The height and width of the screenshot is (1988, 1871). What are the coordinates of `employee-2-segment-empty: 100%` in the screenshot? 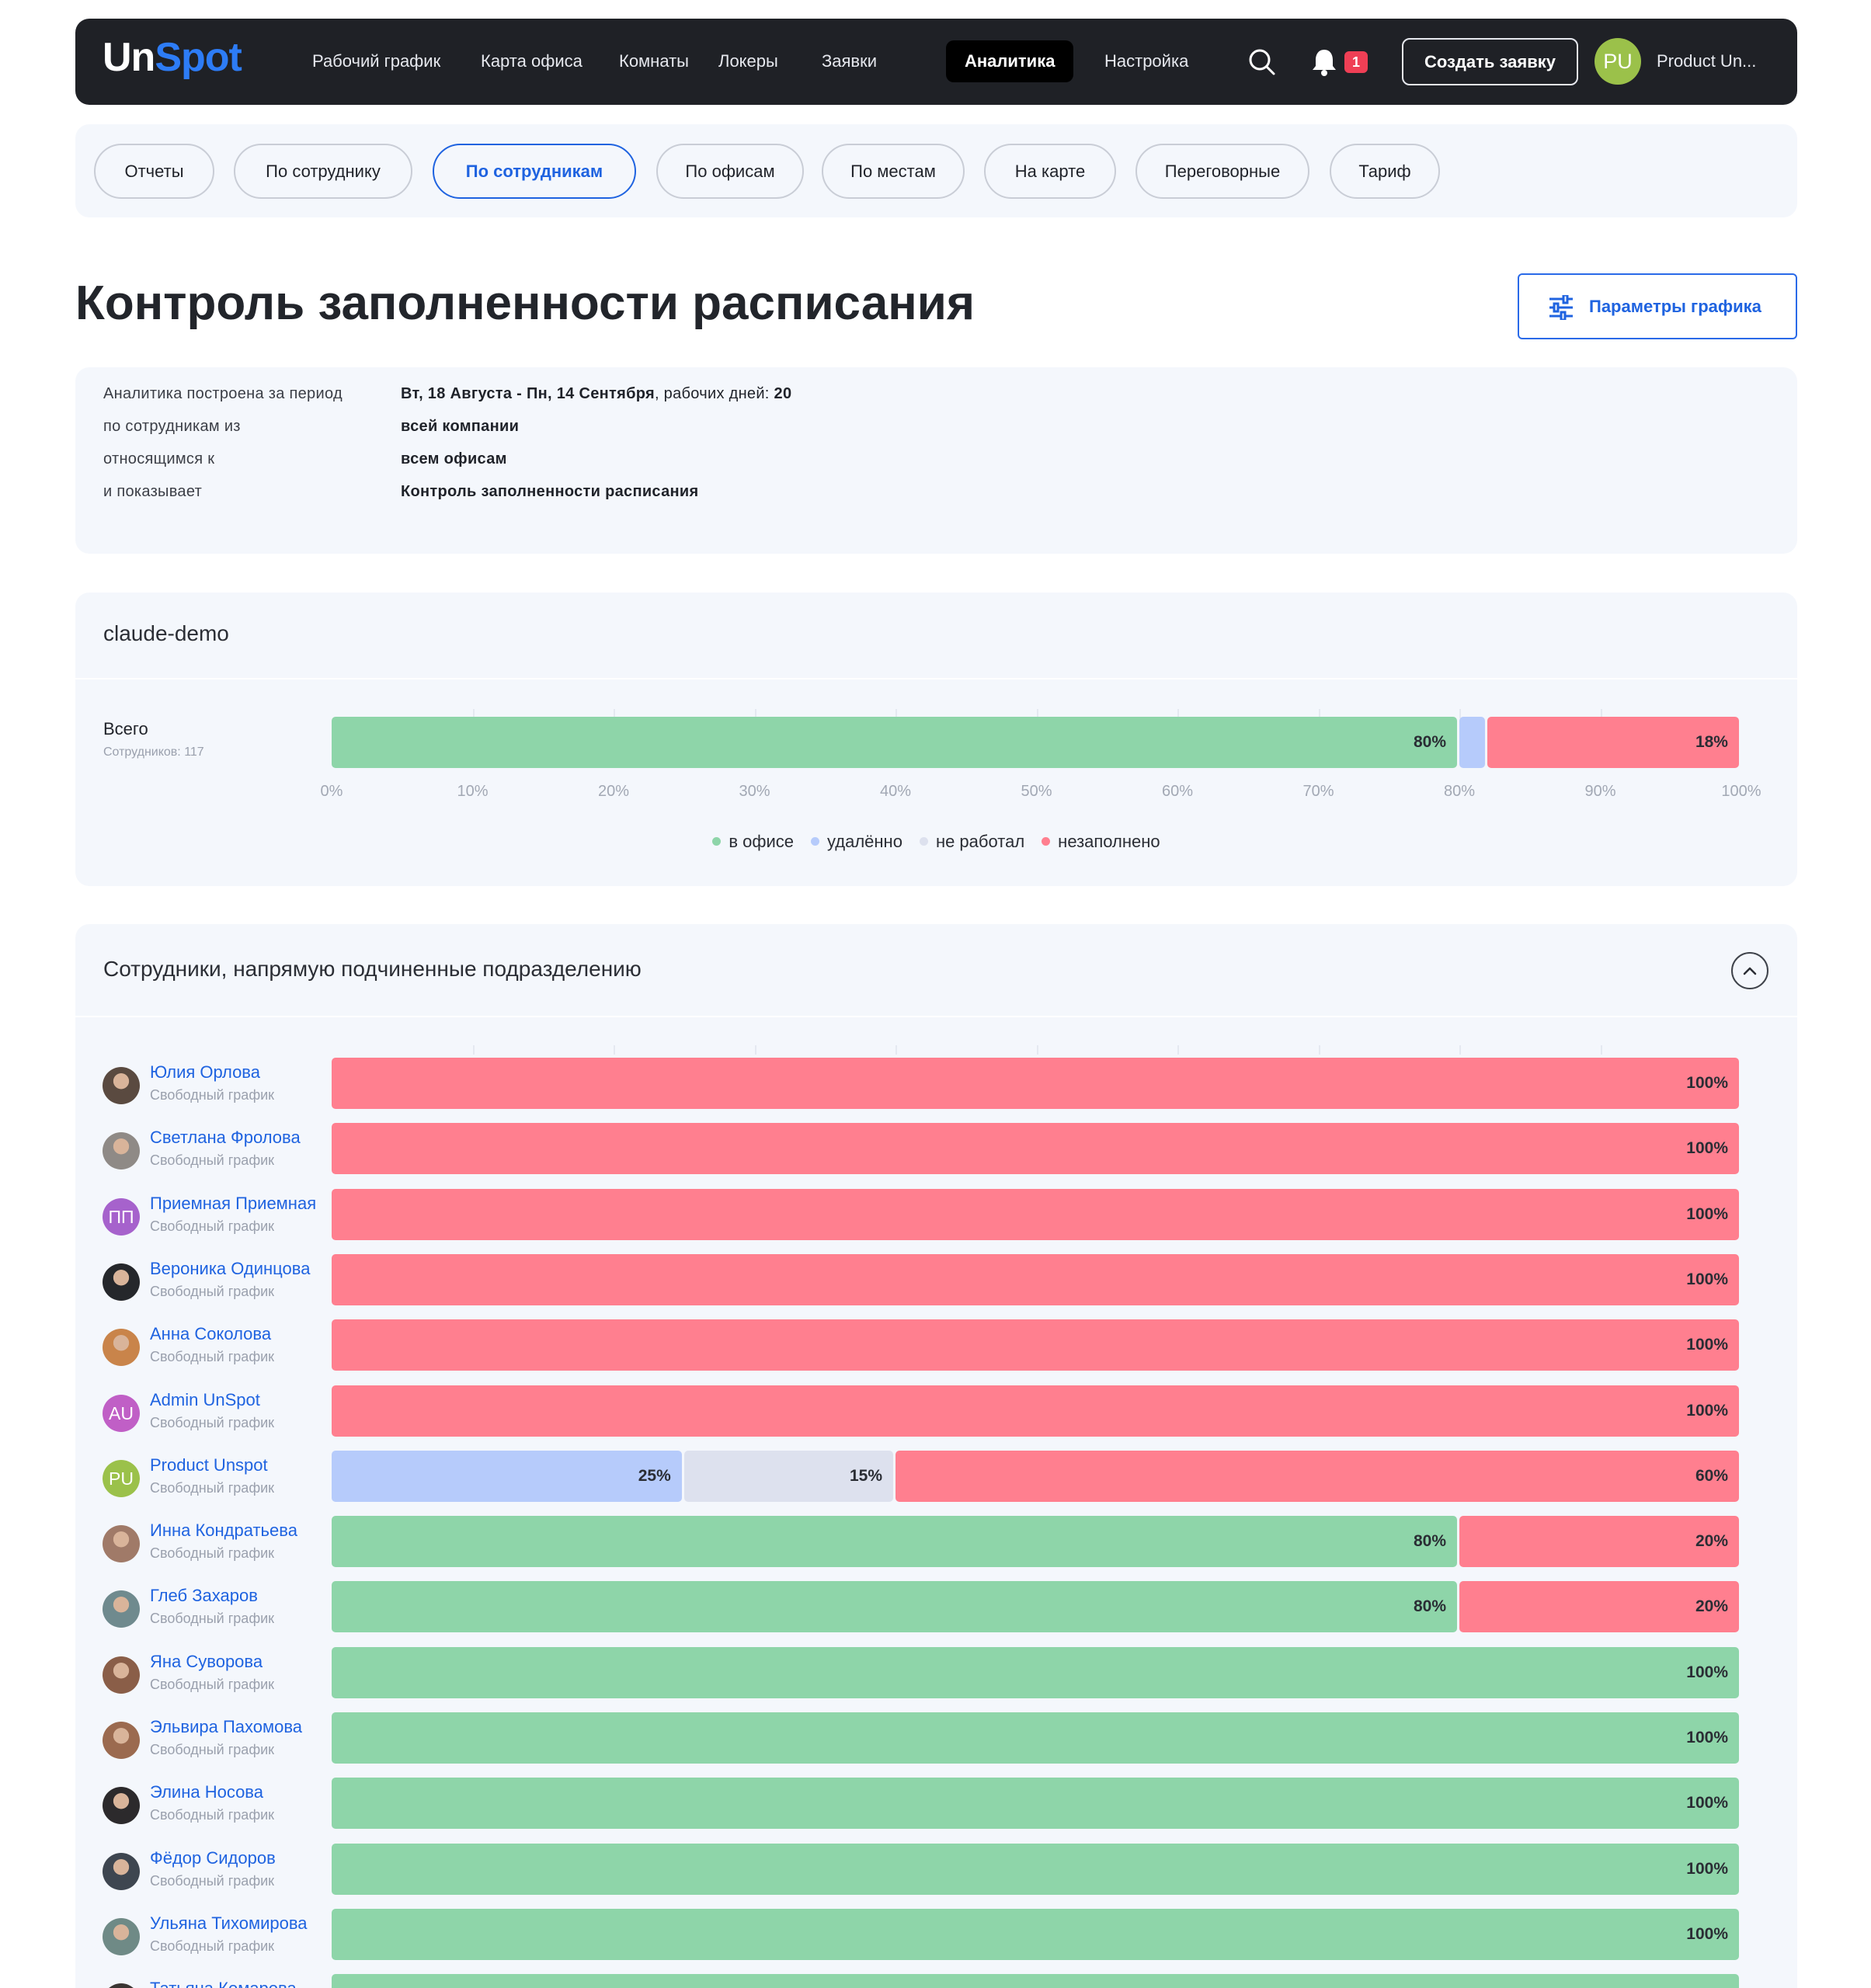 It's located at (1035, 1214).